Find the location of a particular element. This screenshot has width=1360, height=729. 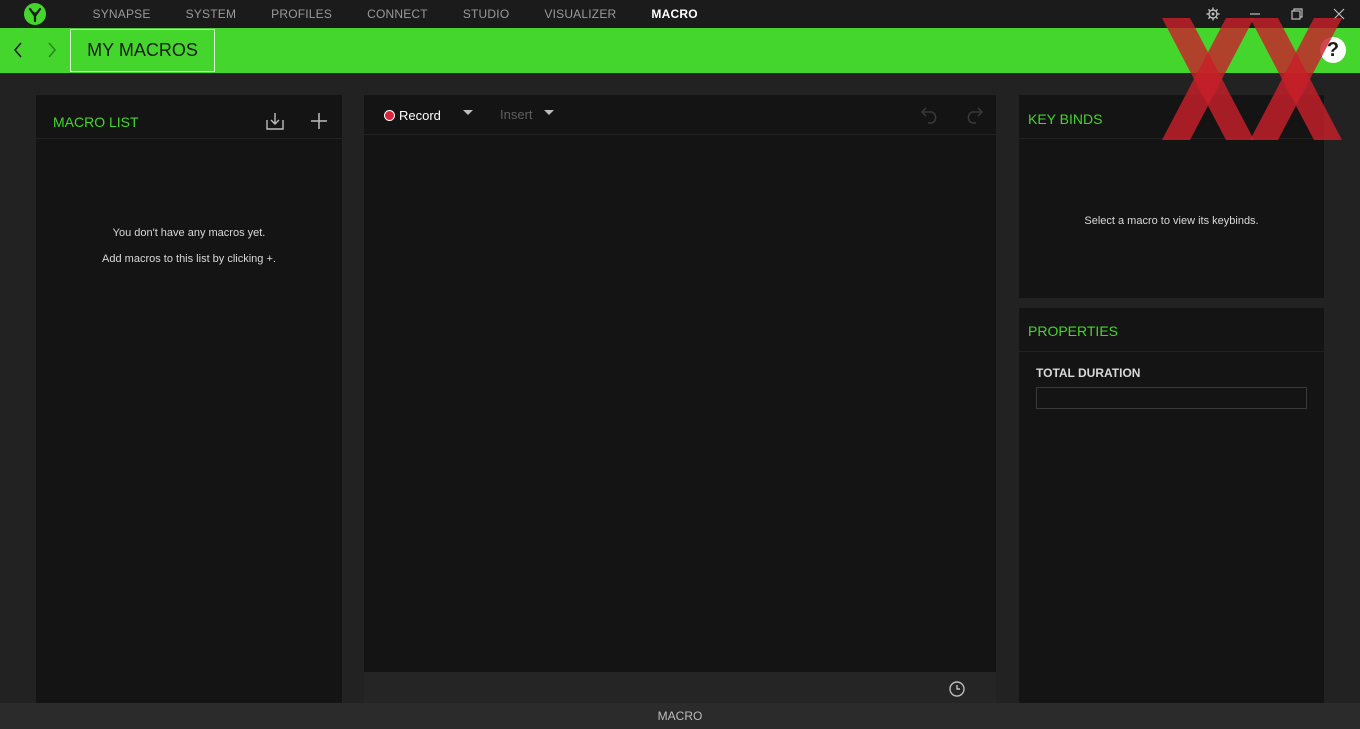

tab-my-macros: MY MACROS is located at coordinates (142, 50).